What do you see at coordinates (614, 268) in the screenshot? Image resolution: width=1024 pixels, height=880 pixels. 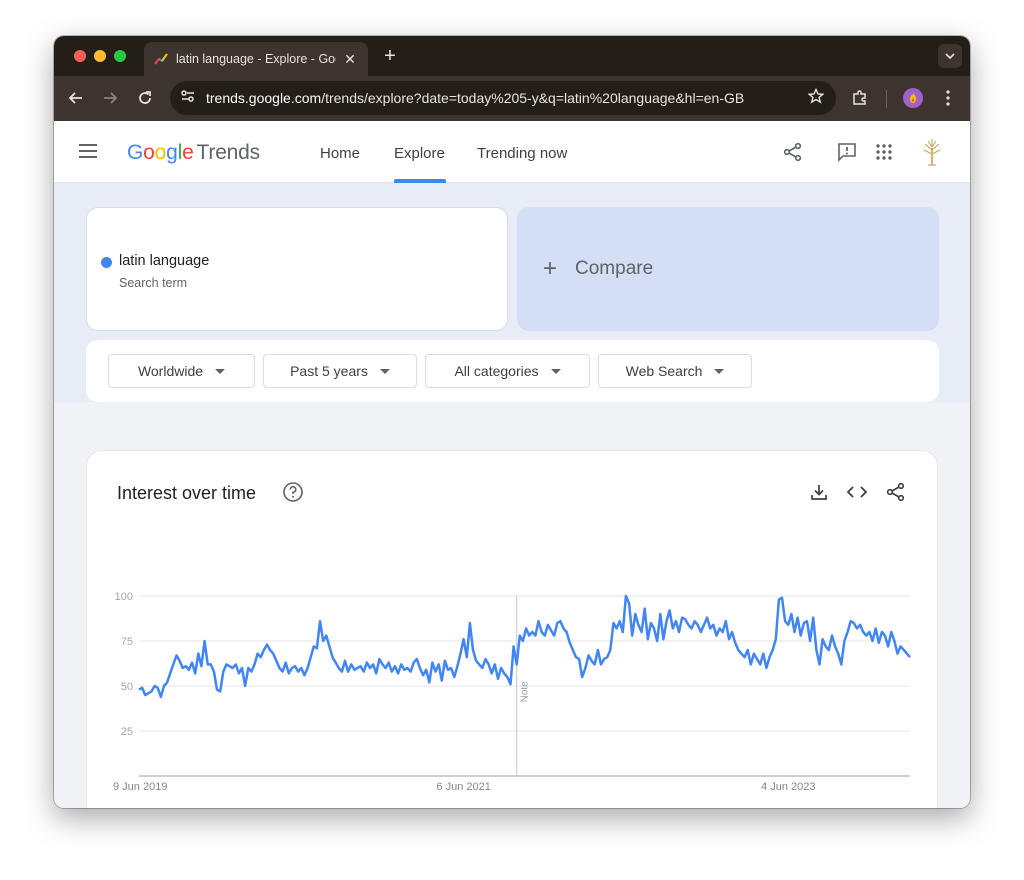 I see `compare-label: Compare` at bounding box center [614, 268].